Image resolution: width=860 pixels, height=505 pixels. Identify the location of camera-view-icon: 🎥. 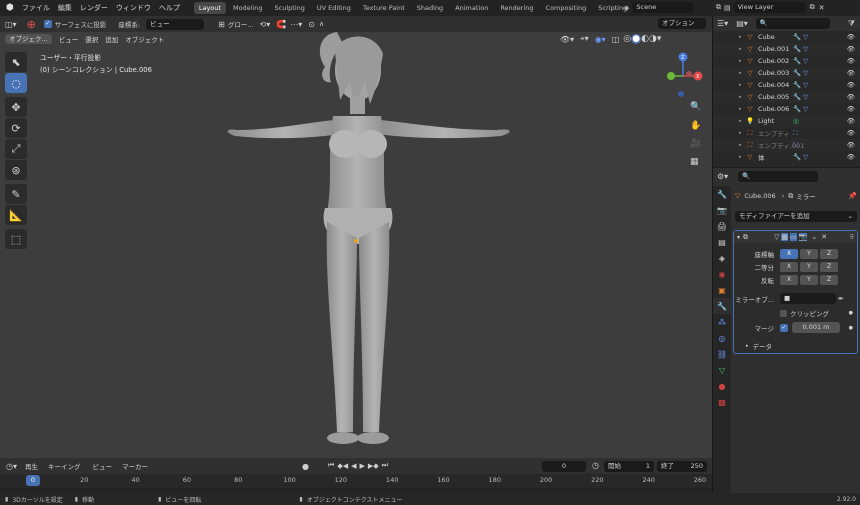
(695, 144).